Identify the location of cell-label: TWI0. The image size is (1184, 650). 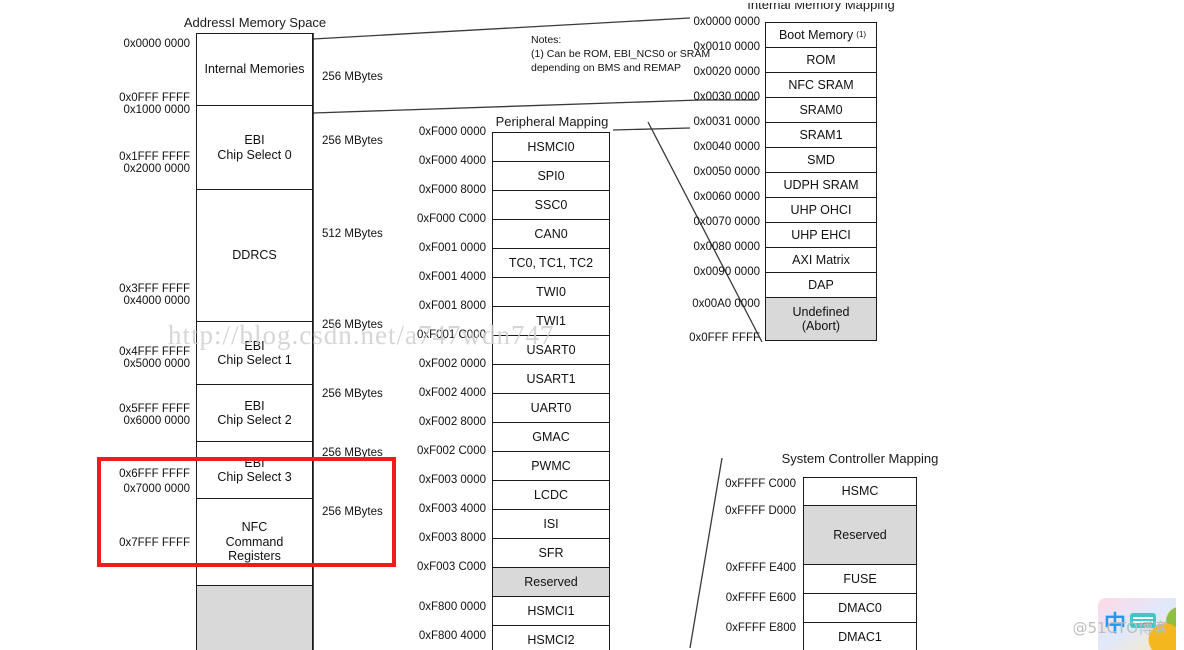
(551, 291).